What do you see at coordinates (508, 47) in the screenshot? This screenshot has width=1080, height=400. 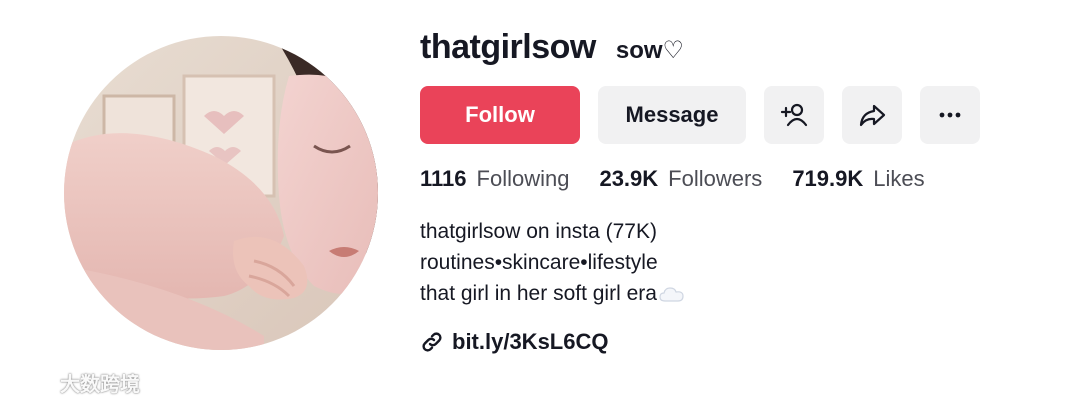 I see `username: thatgirlsow` at bounding box center [508, 47].